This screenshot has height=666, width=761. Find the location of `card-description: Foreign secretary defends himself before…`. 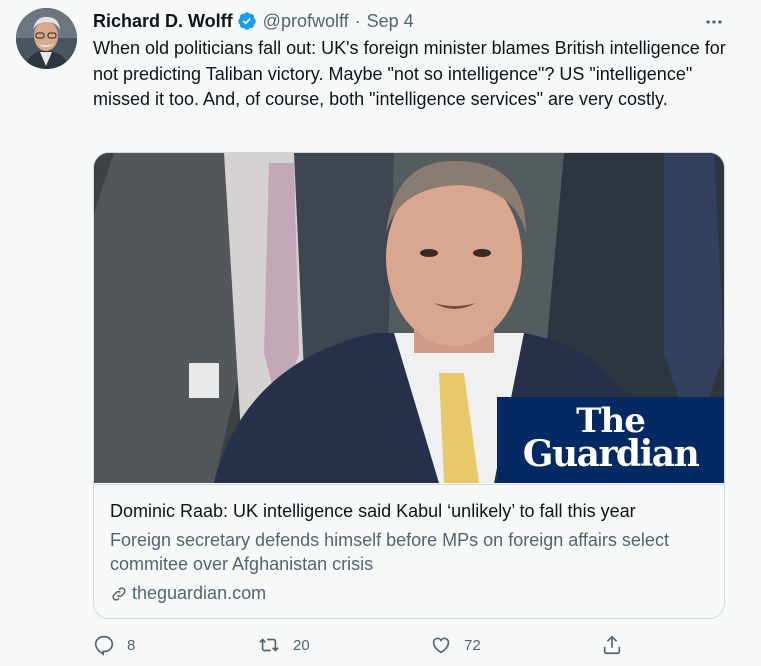

card-description: Foreign secretary defends himself before… is located at coordinates (389, 552).